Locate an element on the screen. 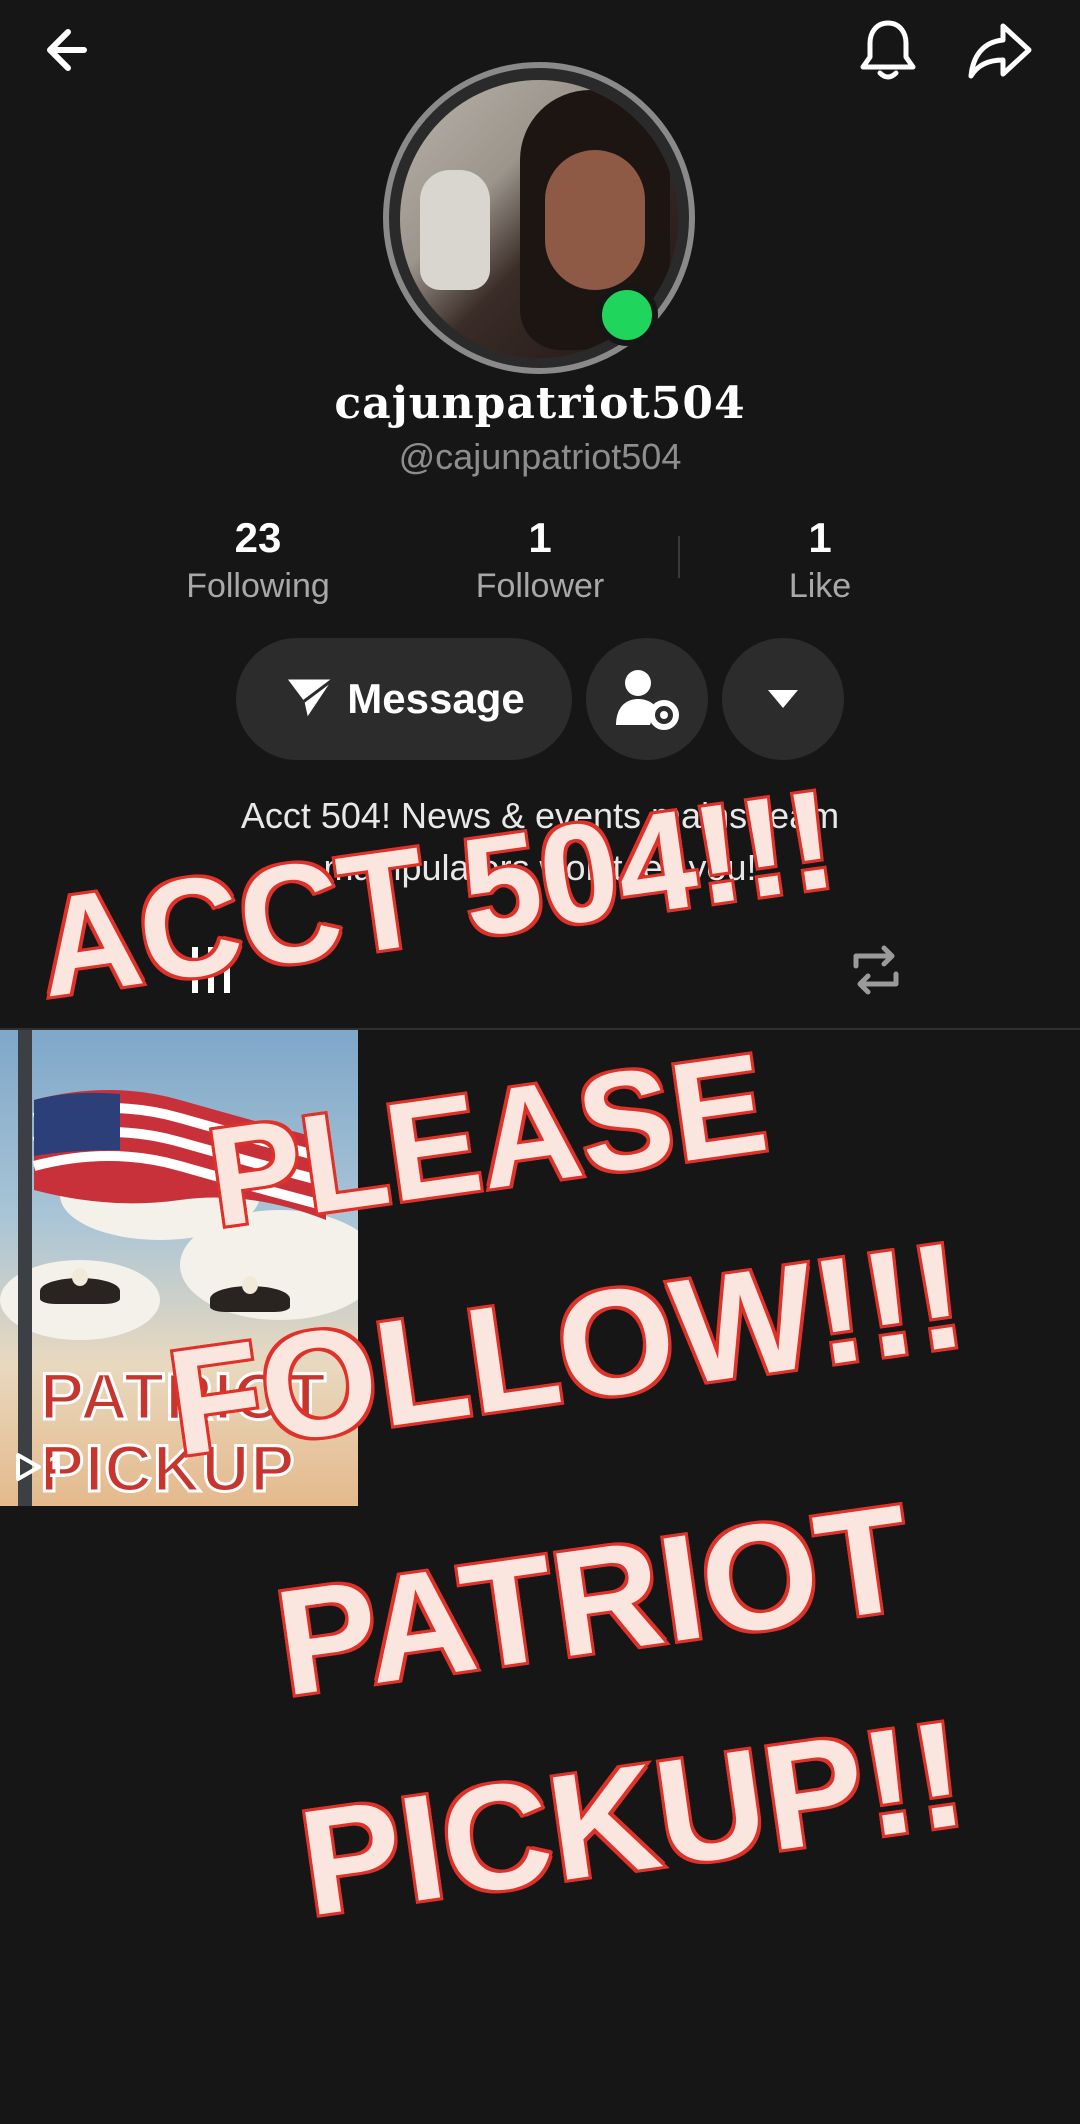  back-button is located at coordinates (70, 50).